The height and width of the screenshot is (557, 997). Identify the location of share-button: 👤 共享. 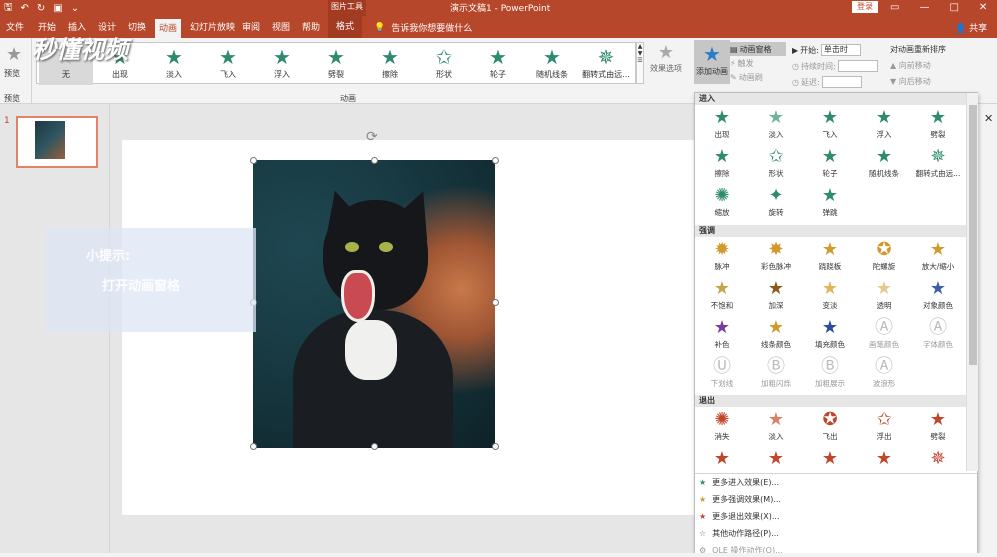
(971, 27).